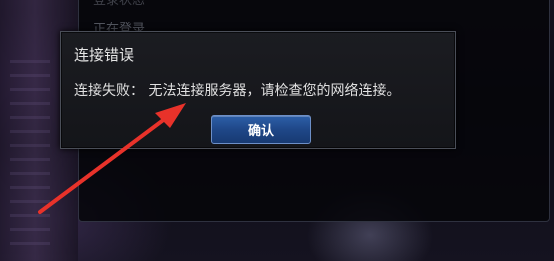 The height and width of the screenshot is (261, 554). What do you see at coordinates (119, 4) in the screenshot?
I see `login-status-label: 登录状态` at bounding box center [119, 4].